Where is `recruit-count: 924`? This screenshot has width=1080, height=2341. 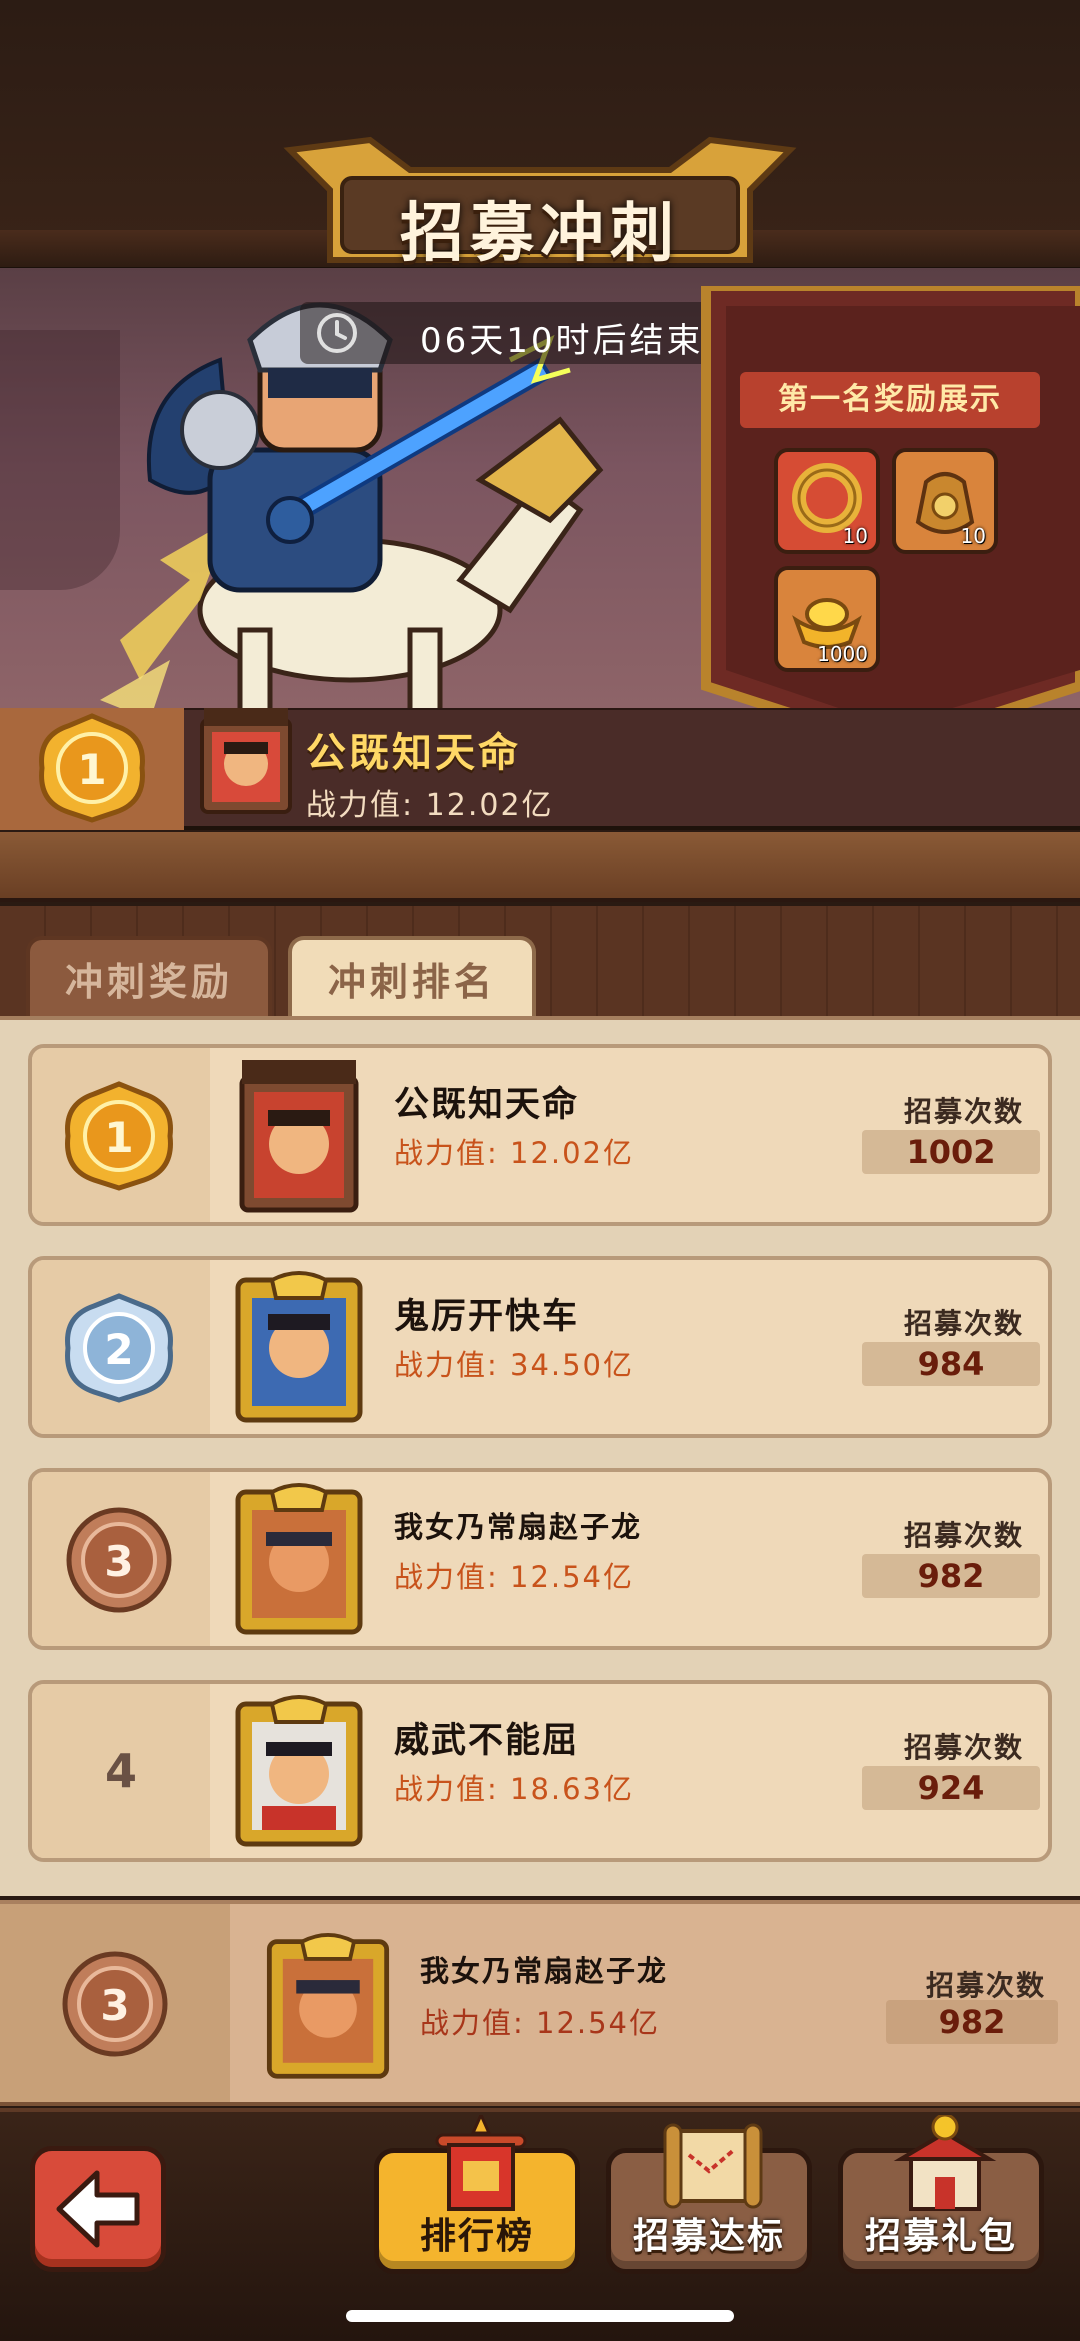
recruit-count: 924 is located at coordinates (951, 1788).